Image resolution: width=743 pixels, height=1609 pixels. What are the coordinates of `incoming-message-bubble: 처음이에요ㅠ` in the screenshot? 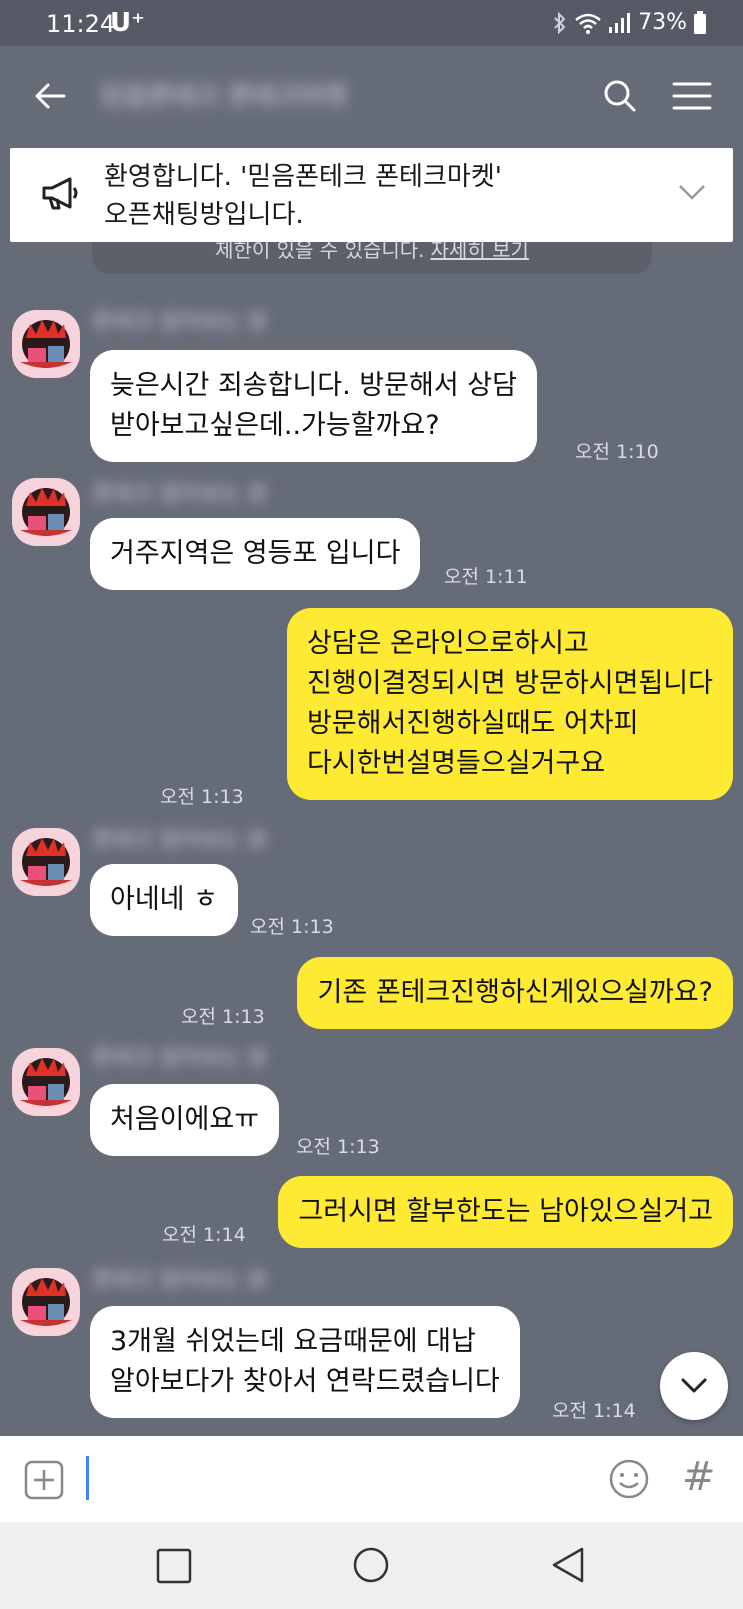 It's located at (185, 1120).